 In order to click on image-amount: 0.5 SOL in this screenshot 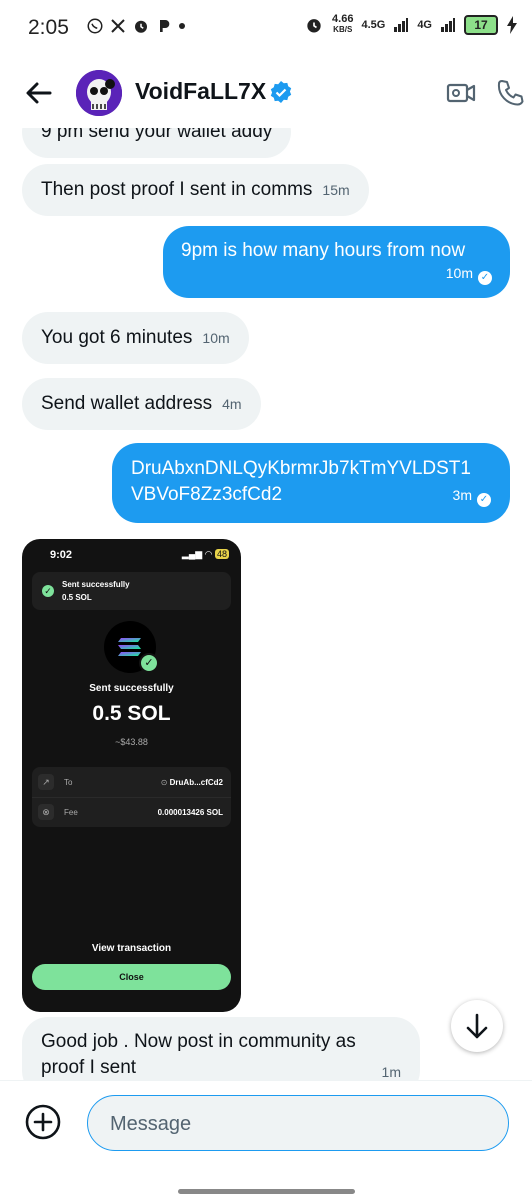, I will do `click(131, 713)`.